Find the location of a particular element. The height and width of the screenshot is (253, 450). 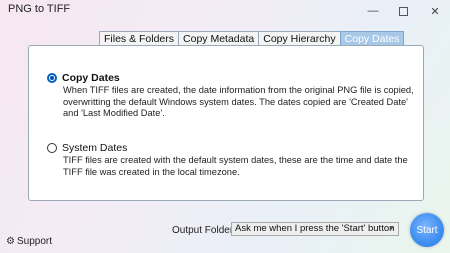

copy-dates-radio is located at coordinates (52, 78).